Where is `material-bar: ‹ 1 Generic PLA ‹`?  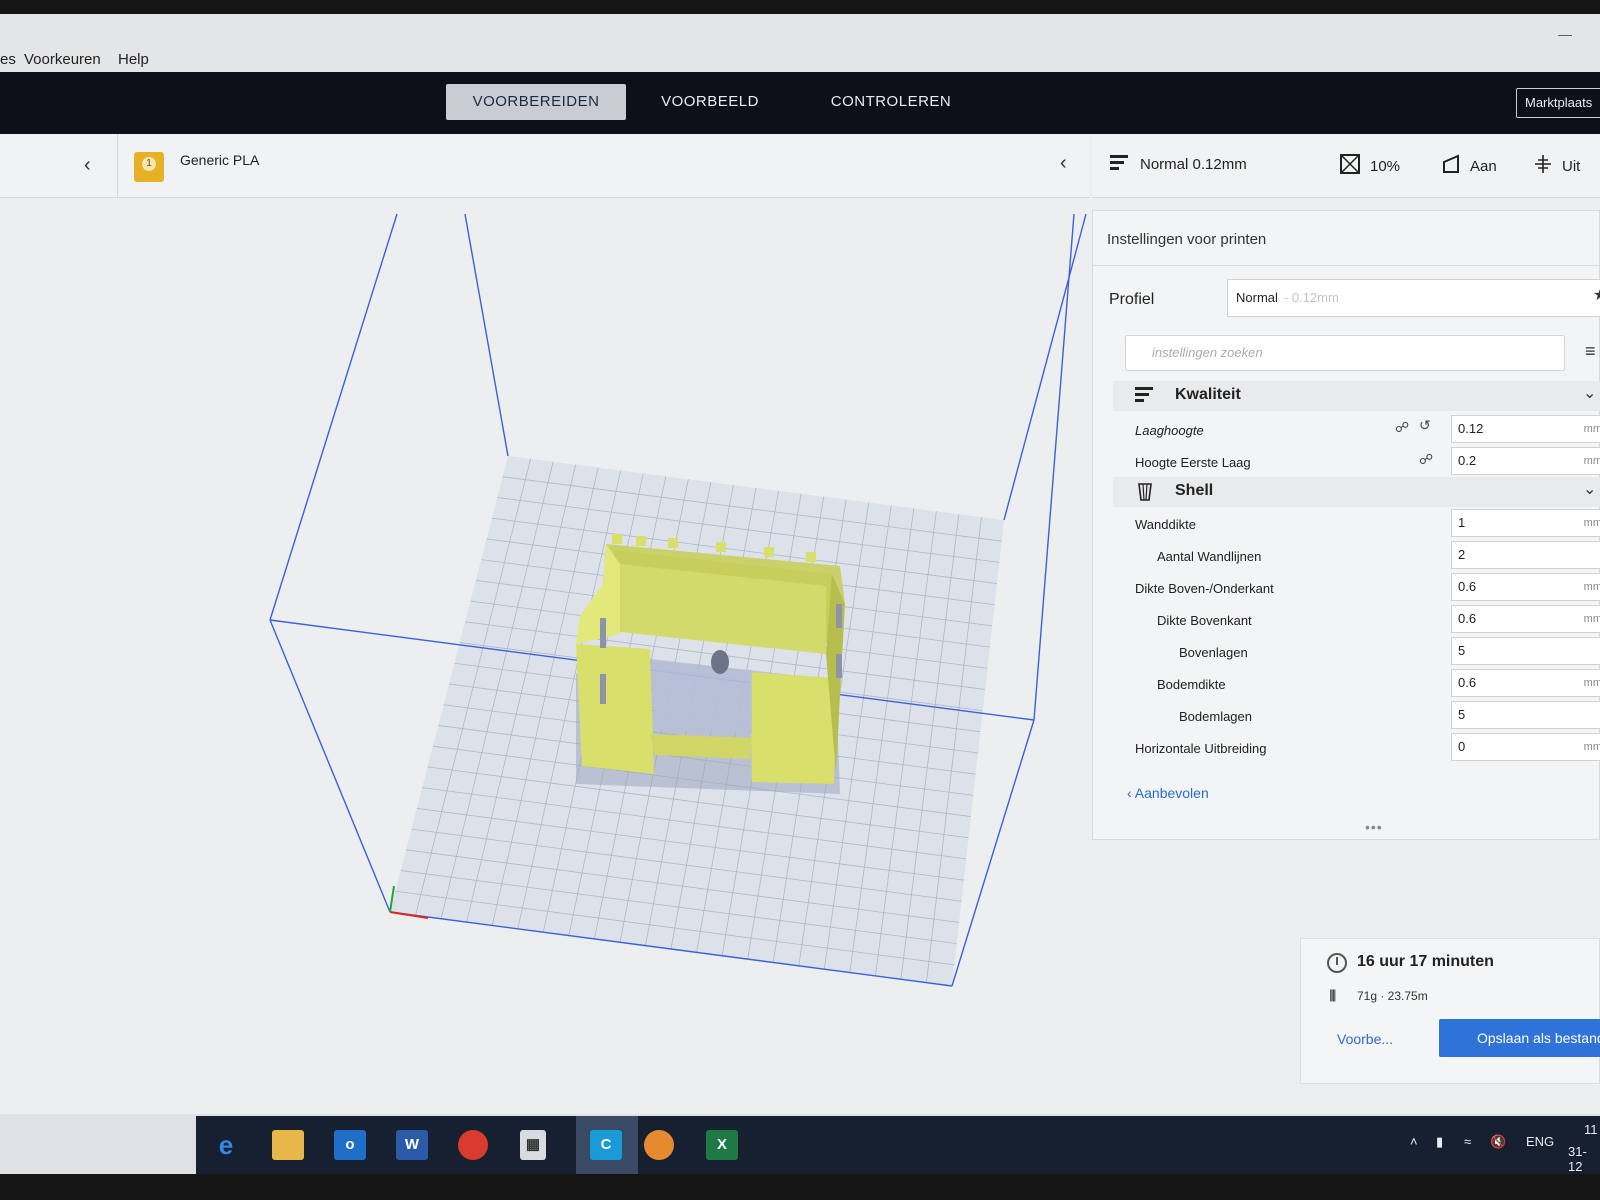 material-bar: ‹ 1 Generic PLA ‹ is located at coordinates (545, 166).